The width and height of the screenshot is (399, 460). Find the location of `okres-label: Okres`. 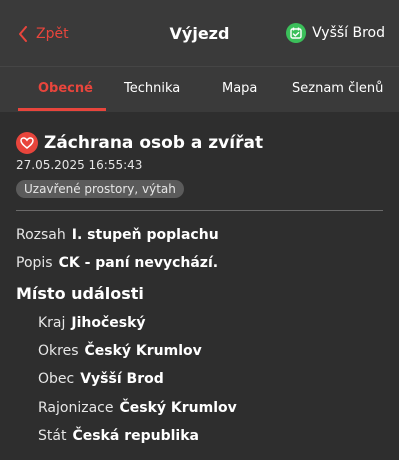

okres-label: Okres is located at coordinates (58, 351).